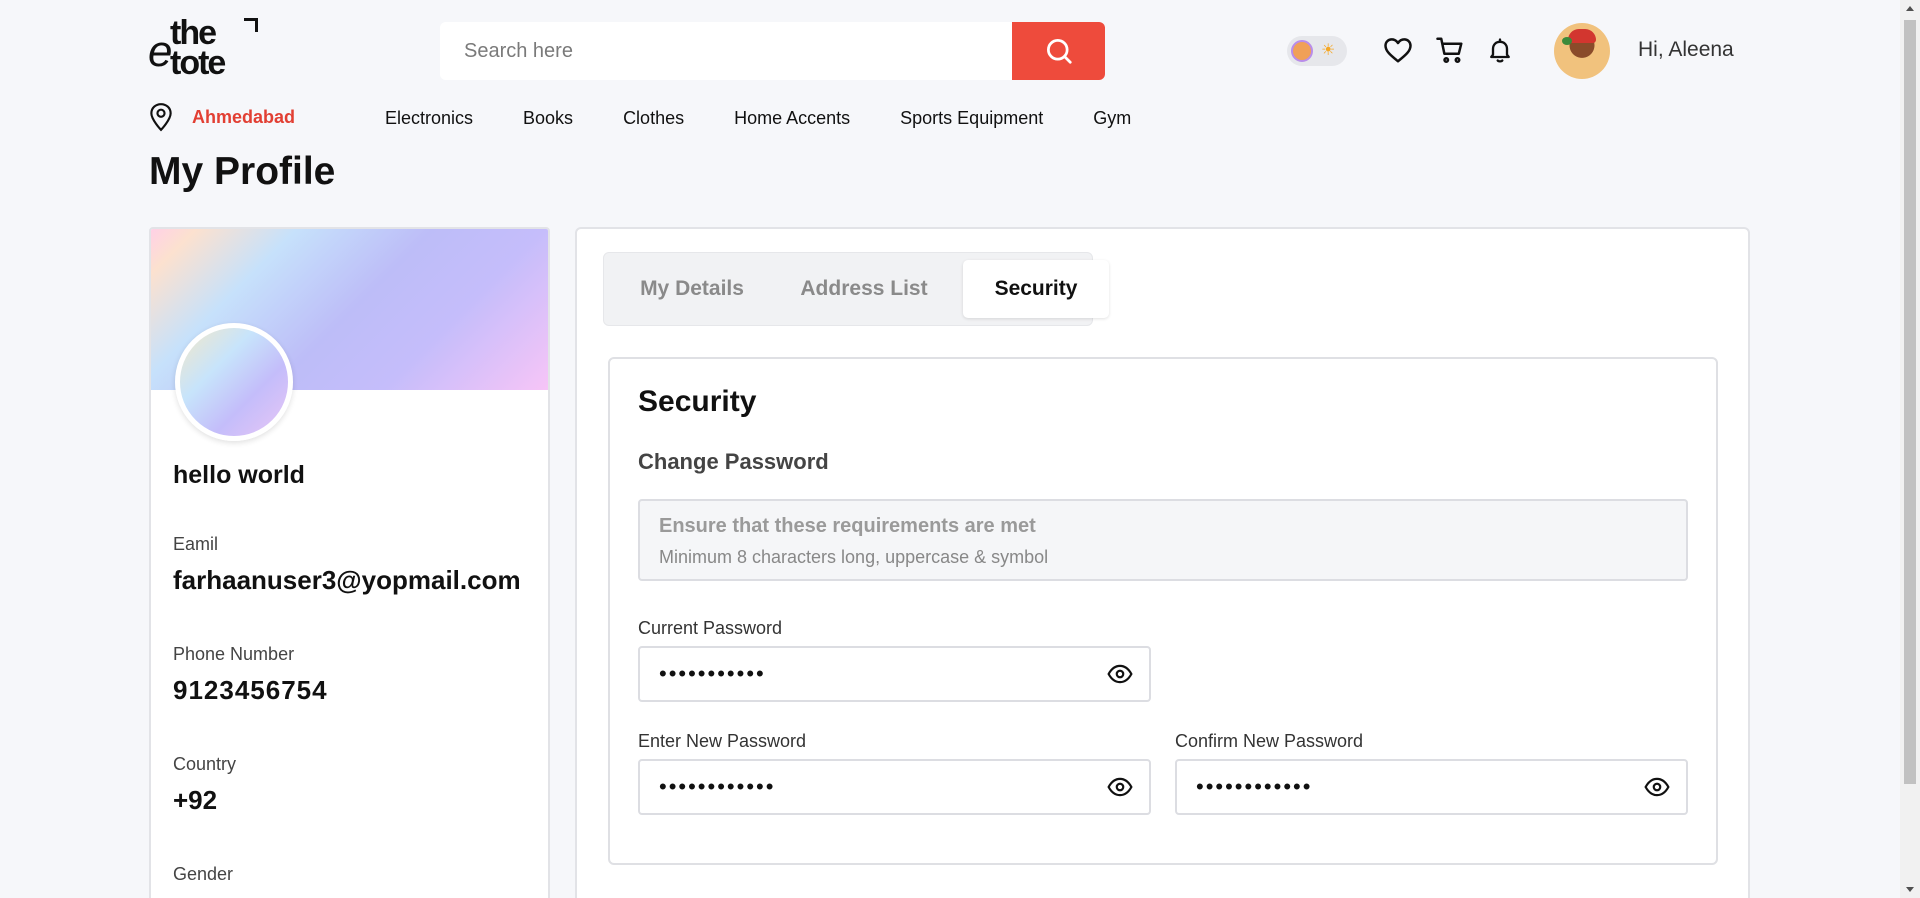 The width and height of the screenshot is (1920, 898). I want to click on heart-icon, so click(1398, 50).